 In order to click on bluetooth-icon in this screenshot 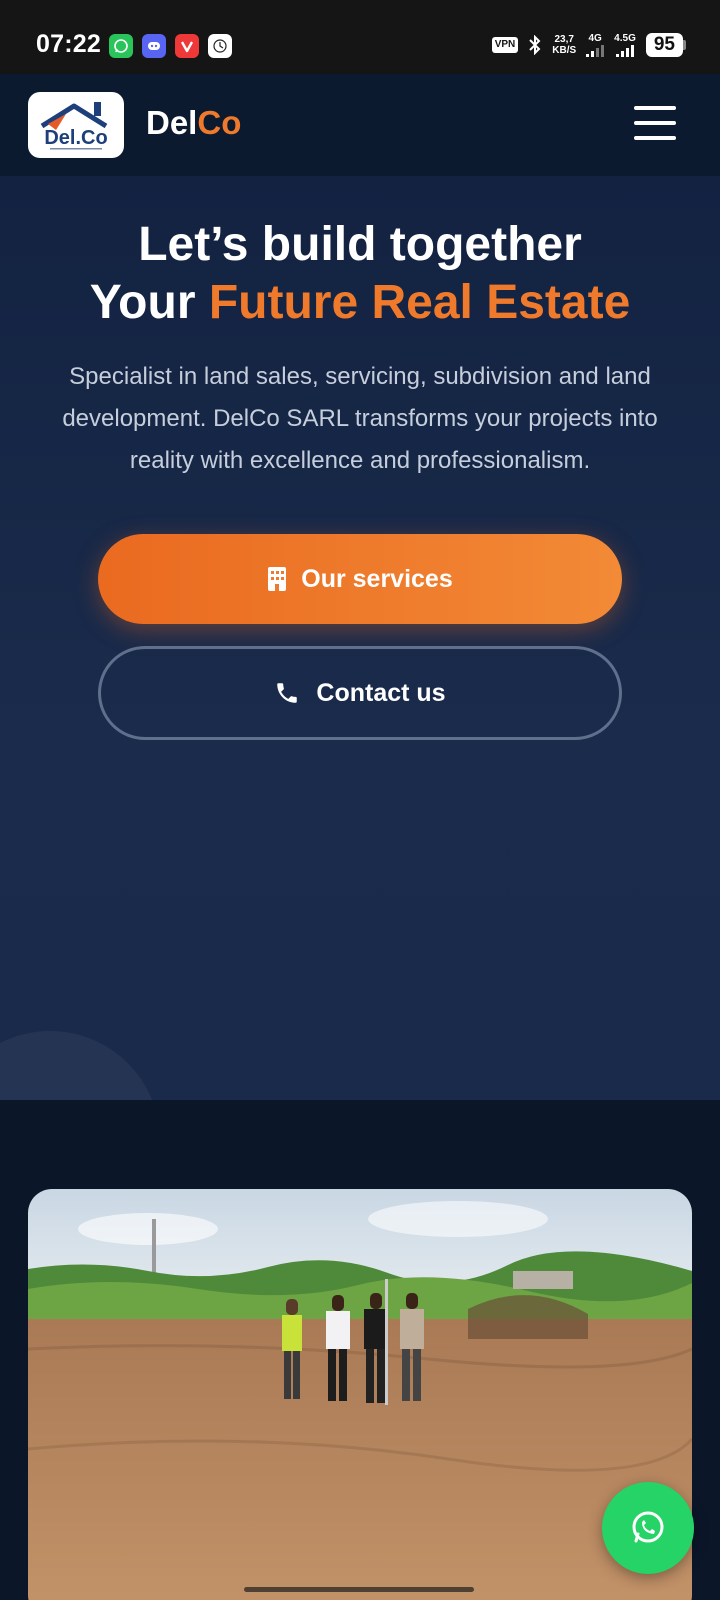, I will do `click(535, 45)`.